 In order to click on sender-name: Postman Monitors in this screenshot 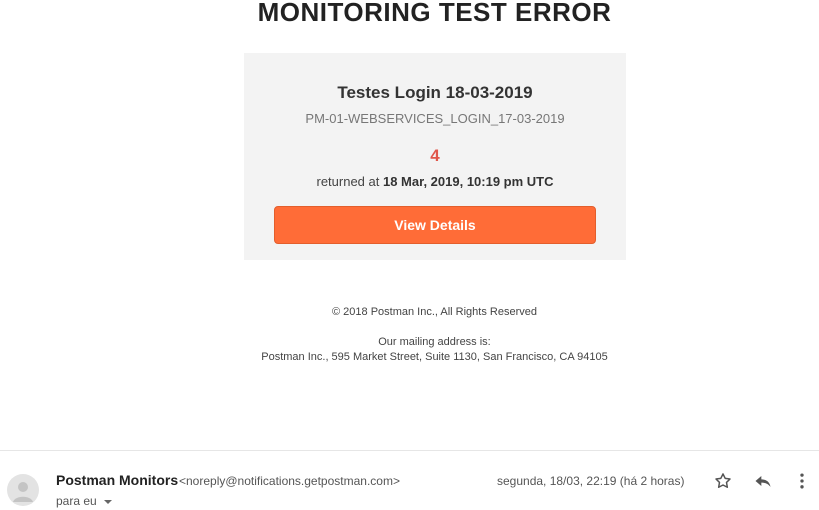, I will do `click(117, 480)`.